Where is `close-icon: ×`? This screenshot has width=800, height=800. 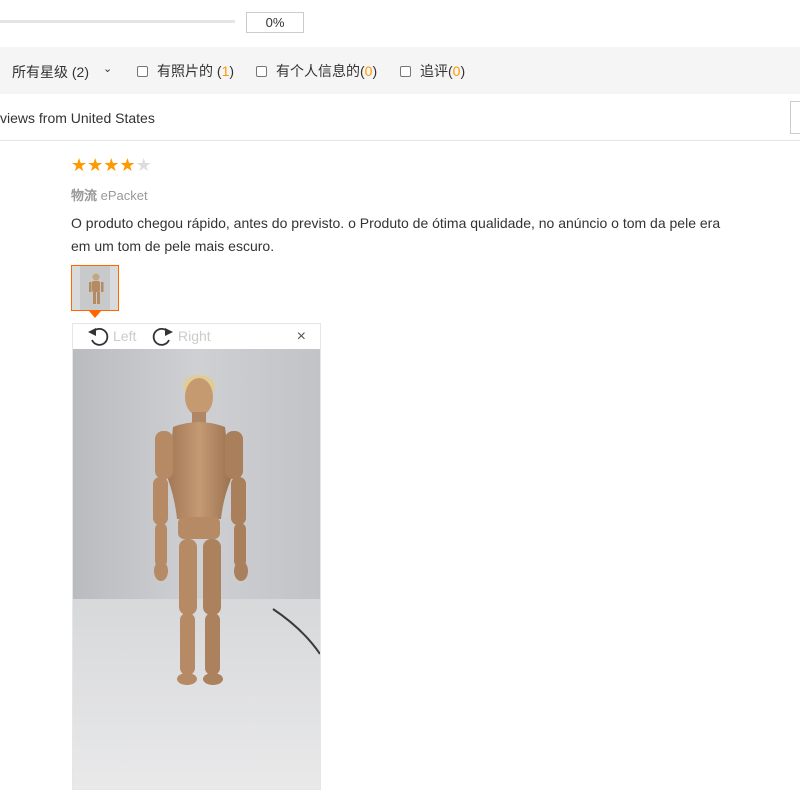 close-icon: × is located at coordinates (301, 337).